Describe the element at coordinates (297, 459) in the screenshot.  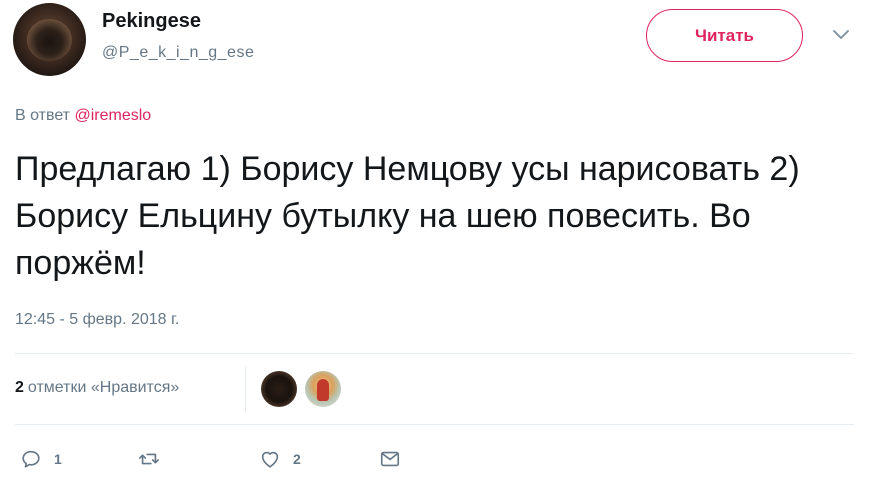
I see `like-count: 2` at that location.